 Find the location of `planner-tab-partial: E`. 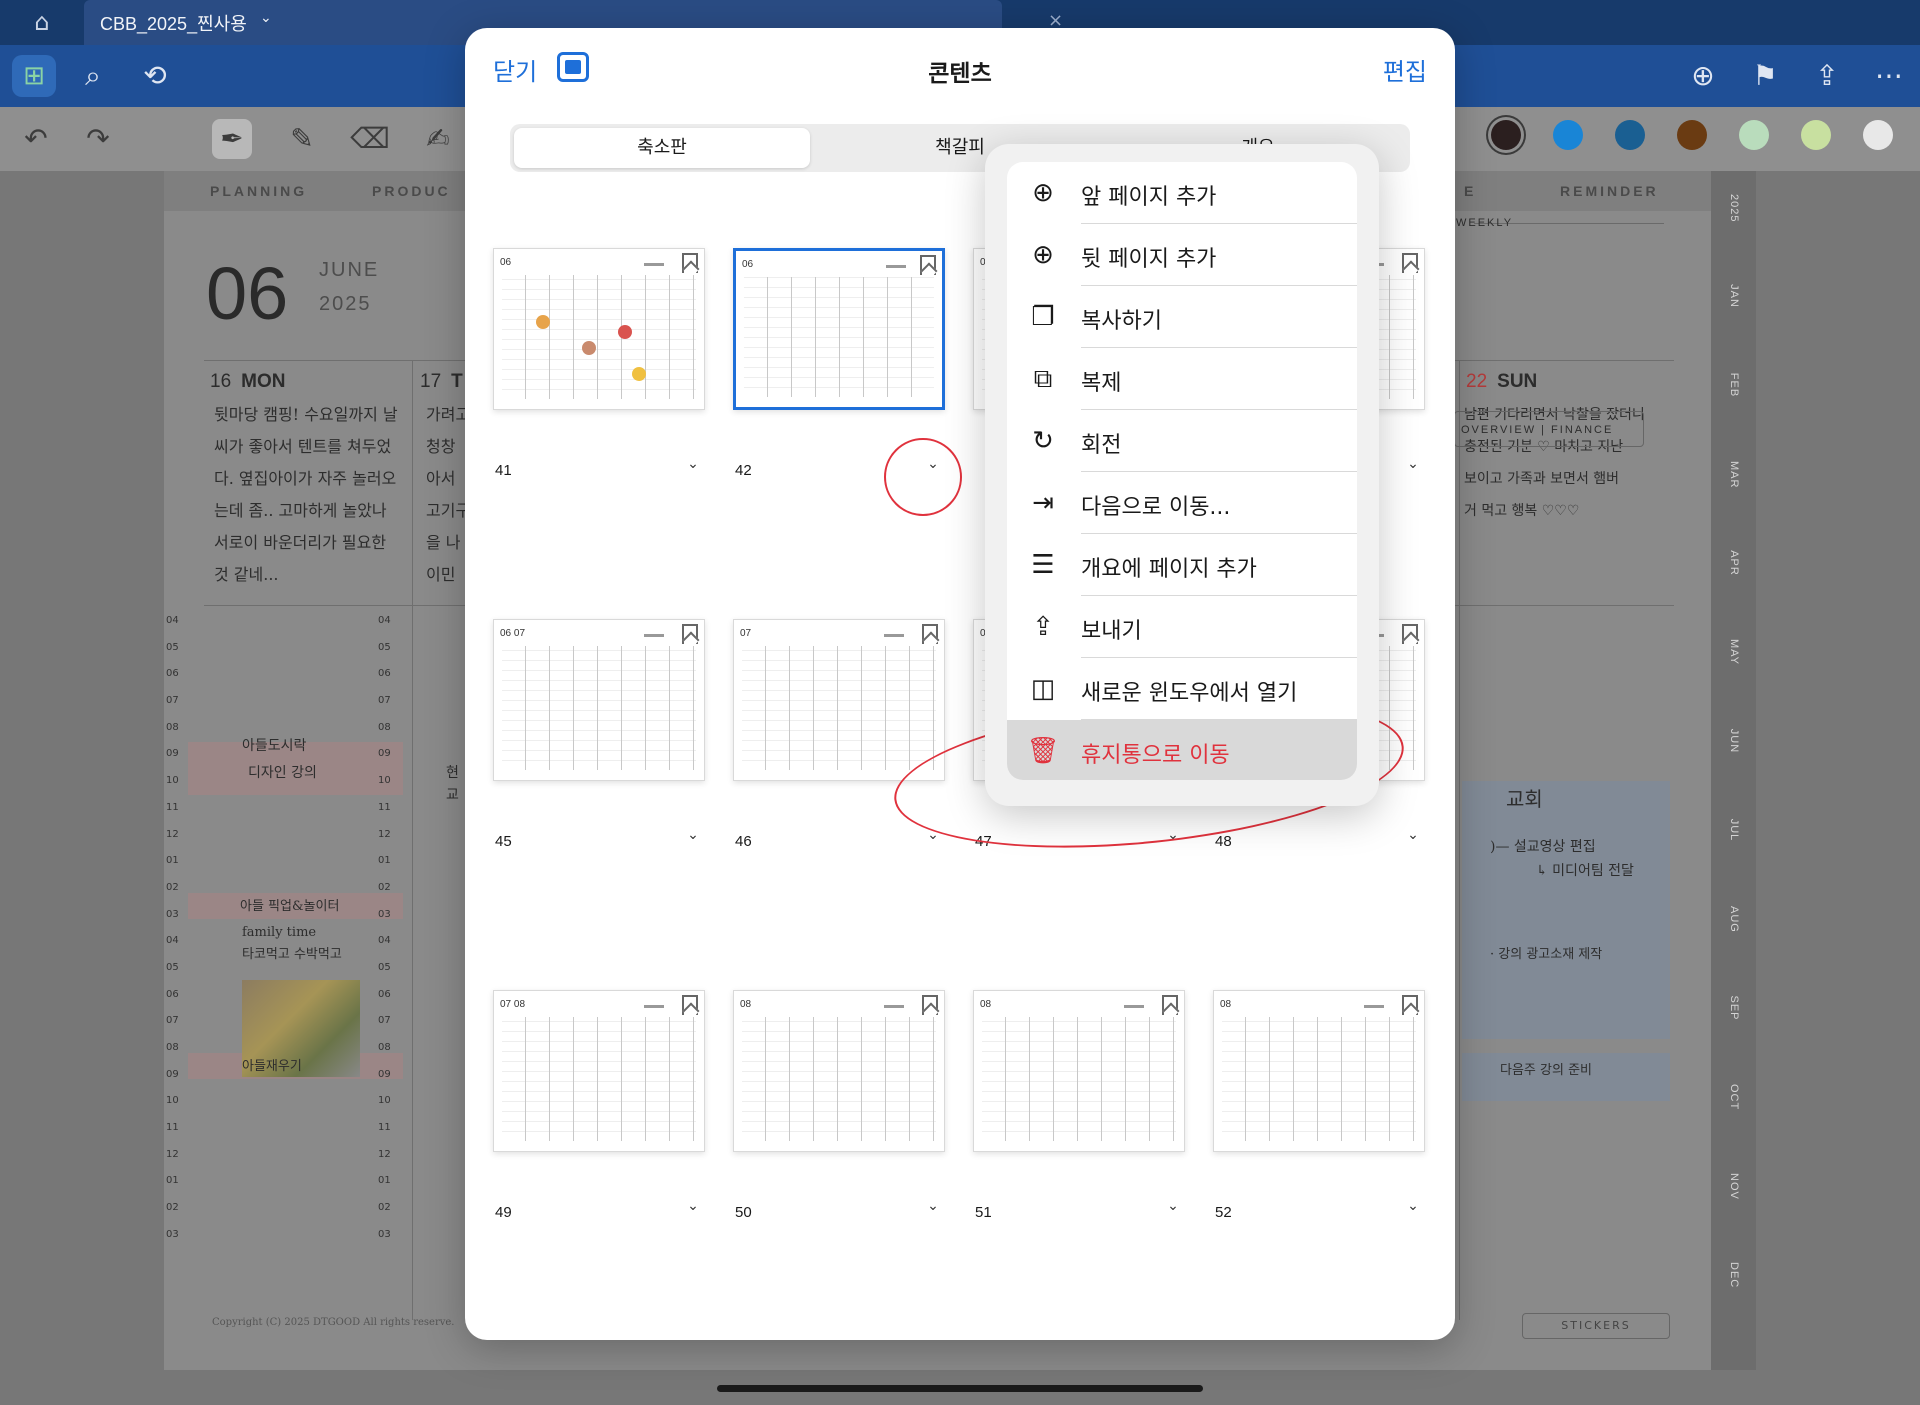

planner-tab-partial: E is located at coordinates (1470, 191).